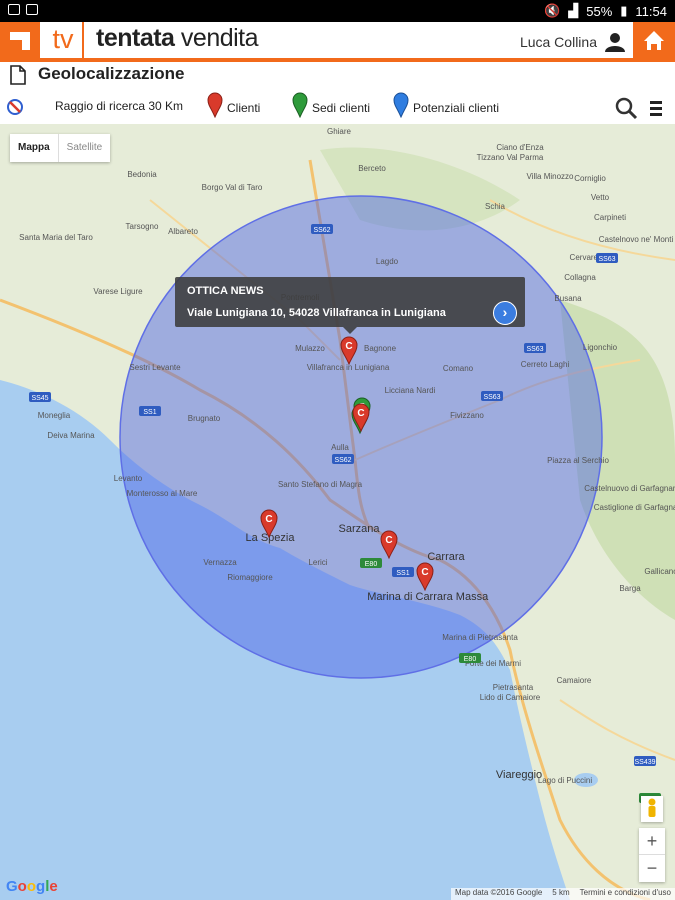 This screenshot has height=900, width=675. Describe the element at coordinates (578, 460) in the screenshot. I see `place-label: Piazza al Serchio` at that location.